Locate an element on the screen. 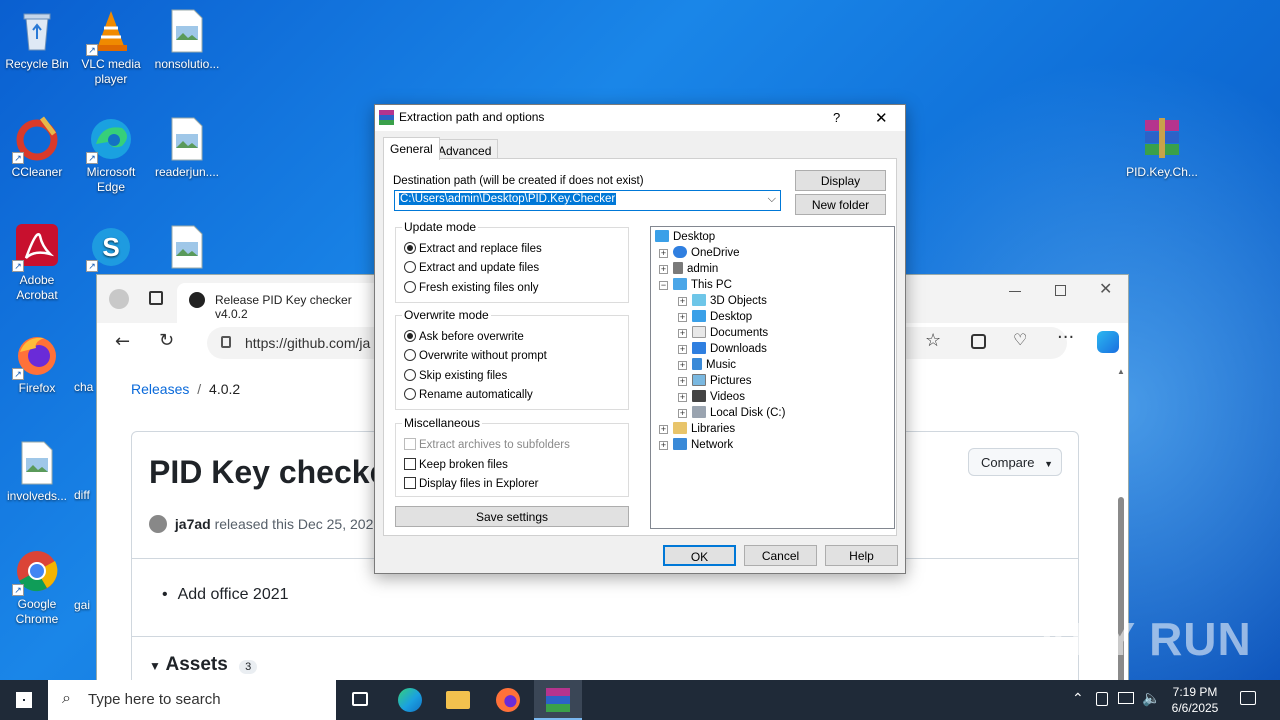 The image size is (1280, 720). notifications-icon is located at coordinates (1248, 698).